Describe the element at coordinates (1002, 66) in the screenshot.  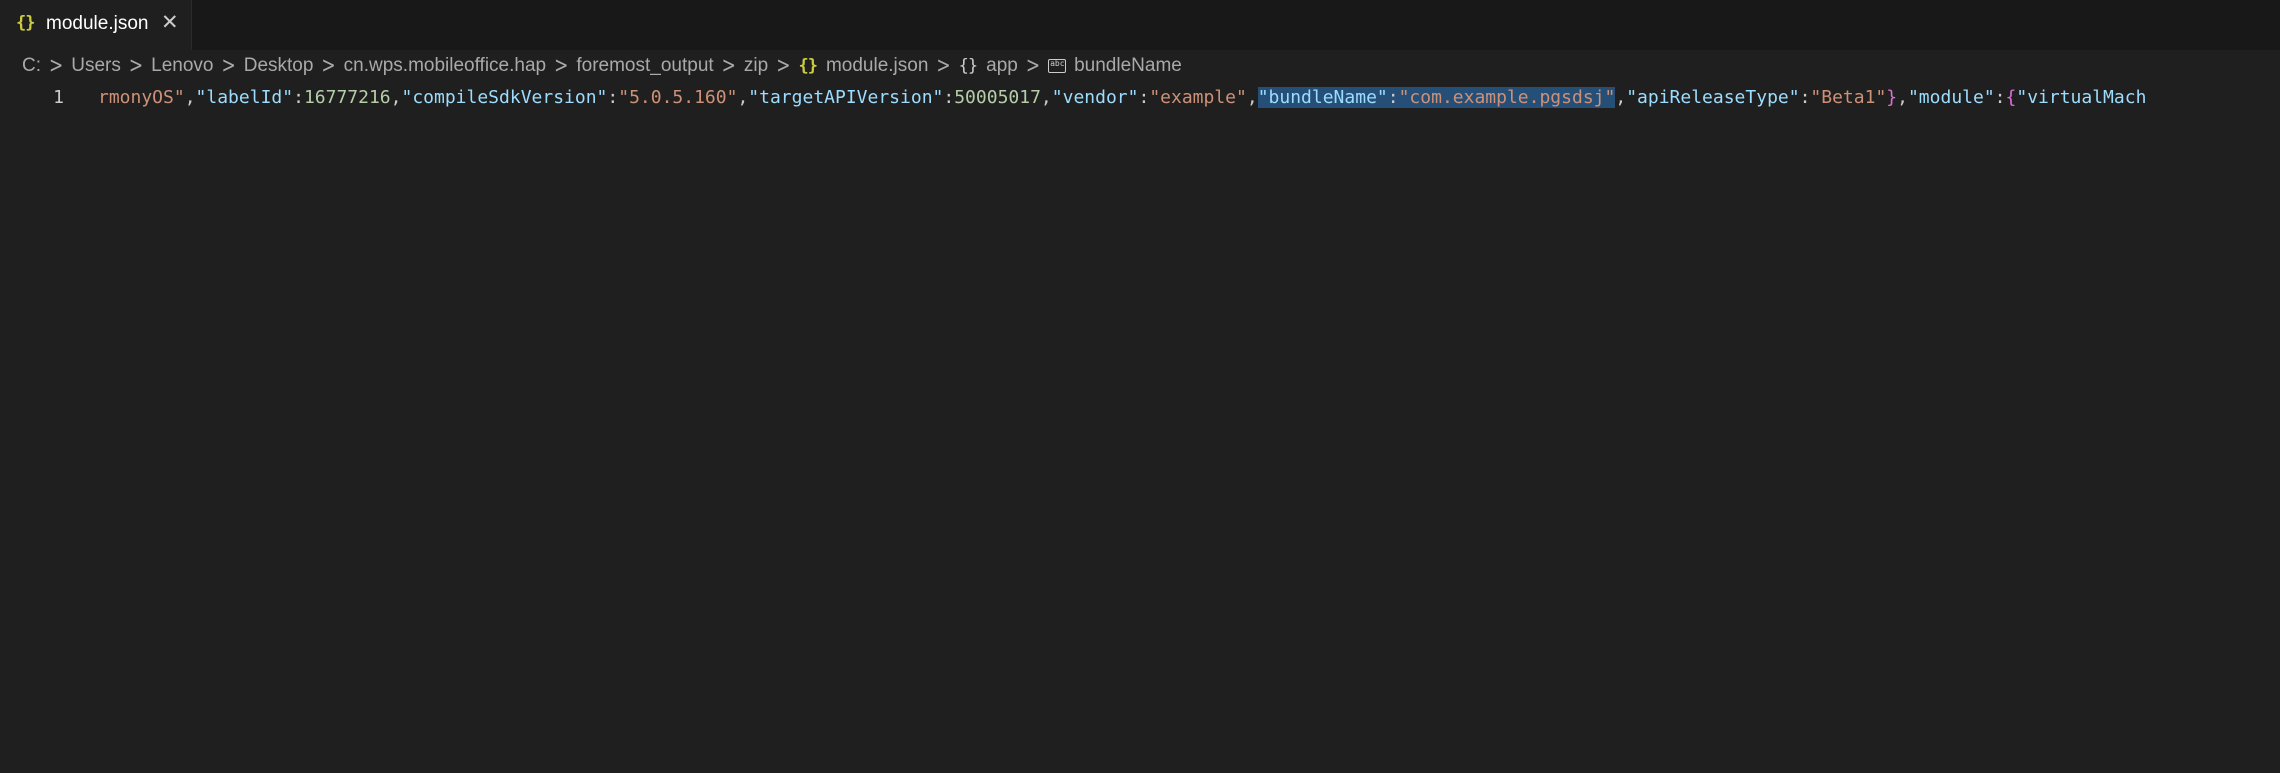
I see `breadcrumb-item-app: app` at that location.